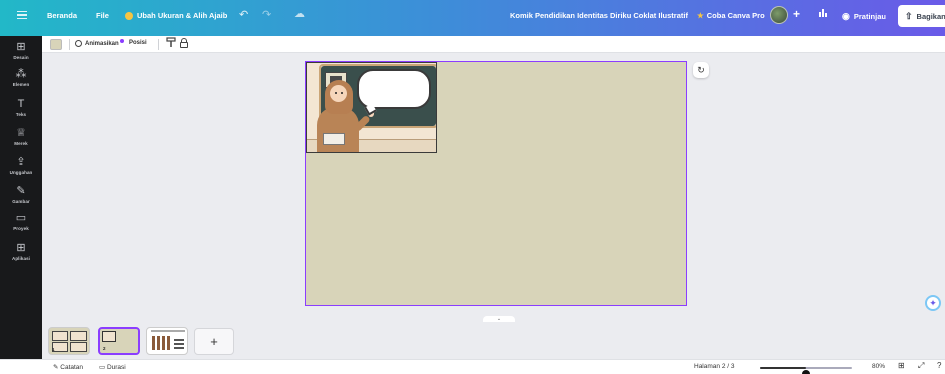 The image size is (945, 374). I want to click on page-indicator: Halaman 2 / 3, so click(714, 366).